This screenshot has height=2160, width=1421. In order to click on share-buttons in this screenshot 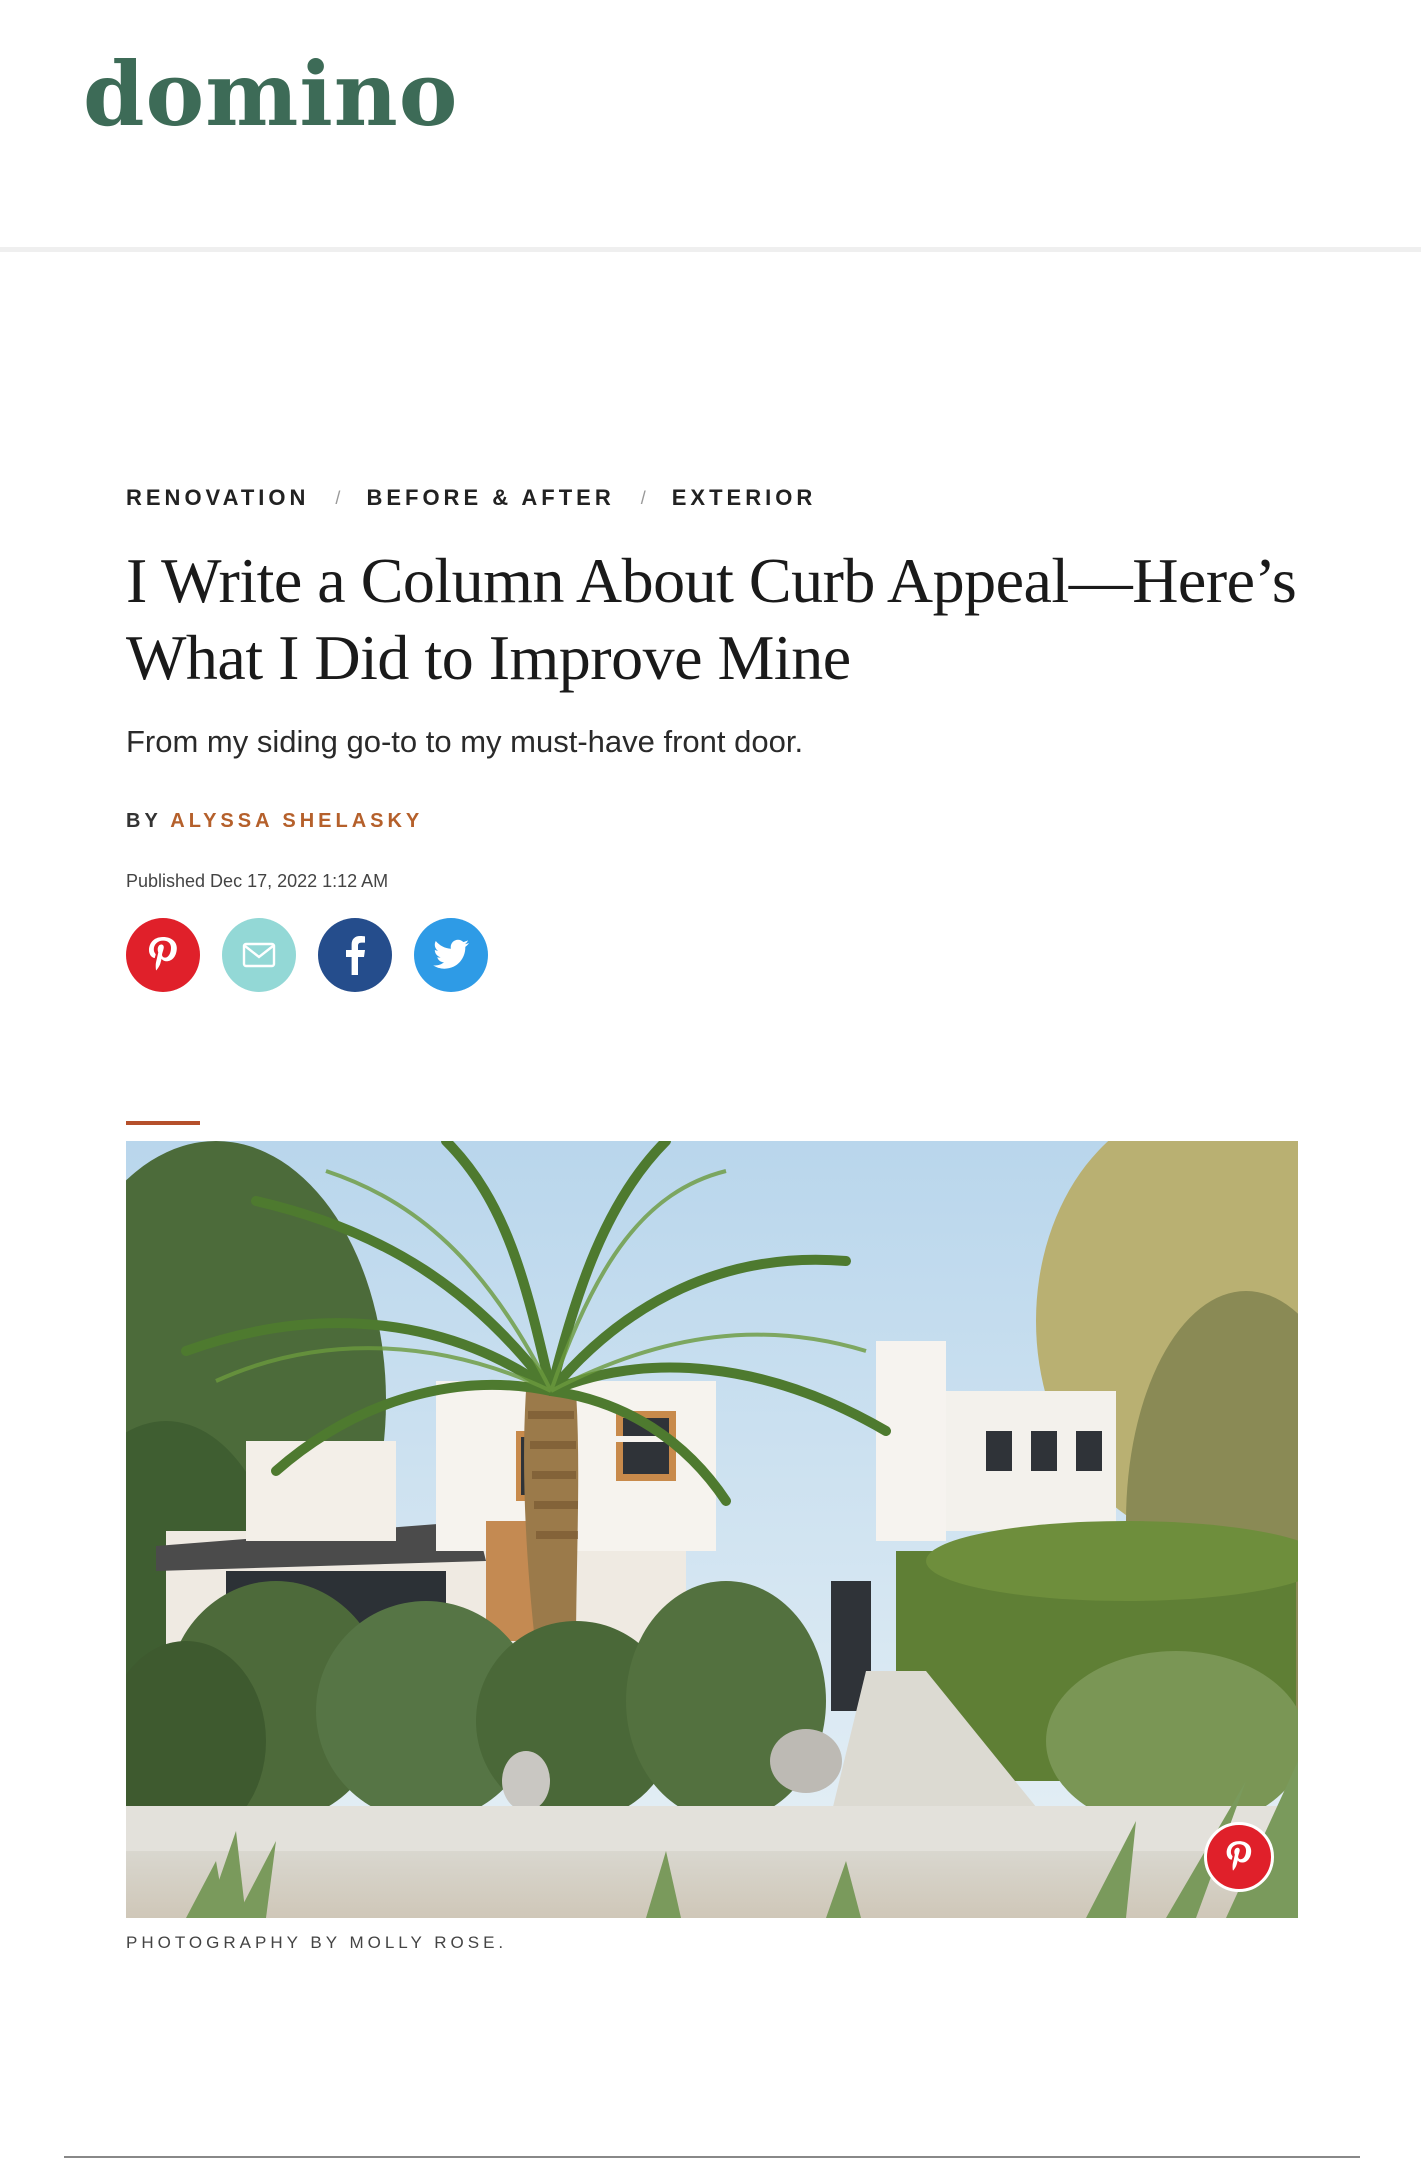, I will do `click(711, 955)`.